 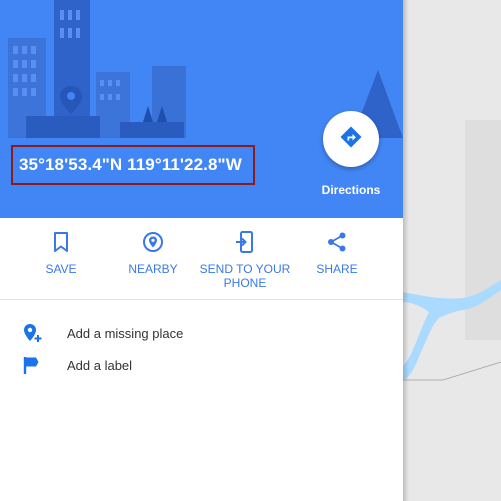 I want to click on add-label-item: Add a label, so click(x=201, y=365).